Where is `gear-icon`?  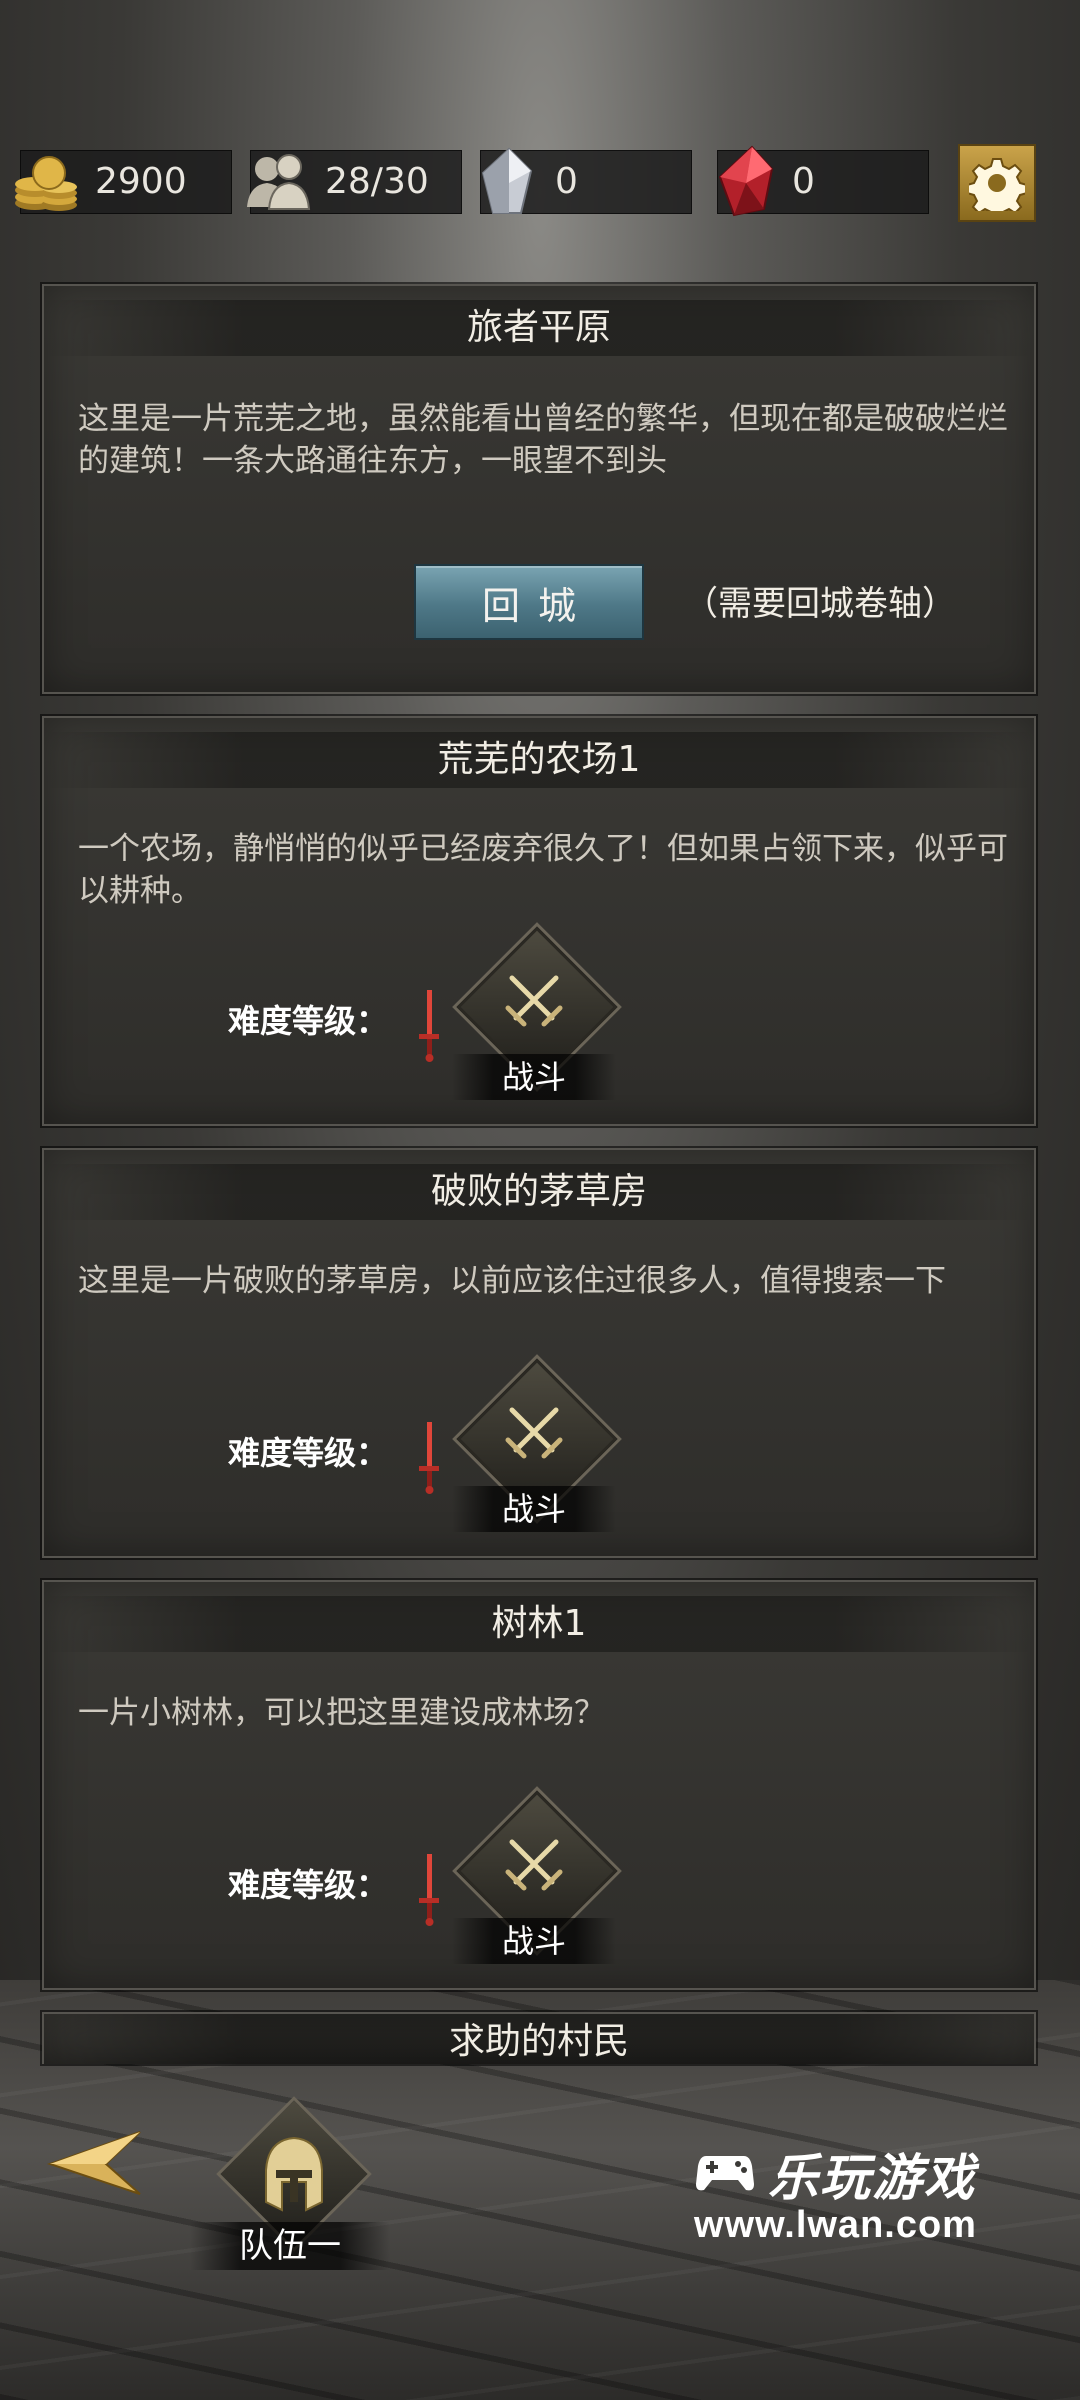
gear-icon is located at coordinates (997, 184).